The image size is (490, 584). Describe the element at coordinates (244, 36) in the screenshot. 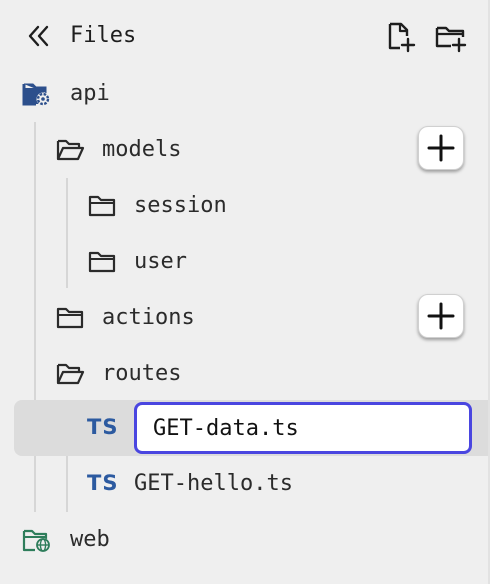

I see `explorer-header: Files` at that location.